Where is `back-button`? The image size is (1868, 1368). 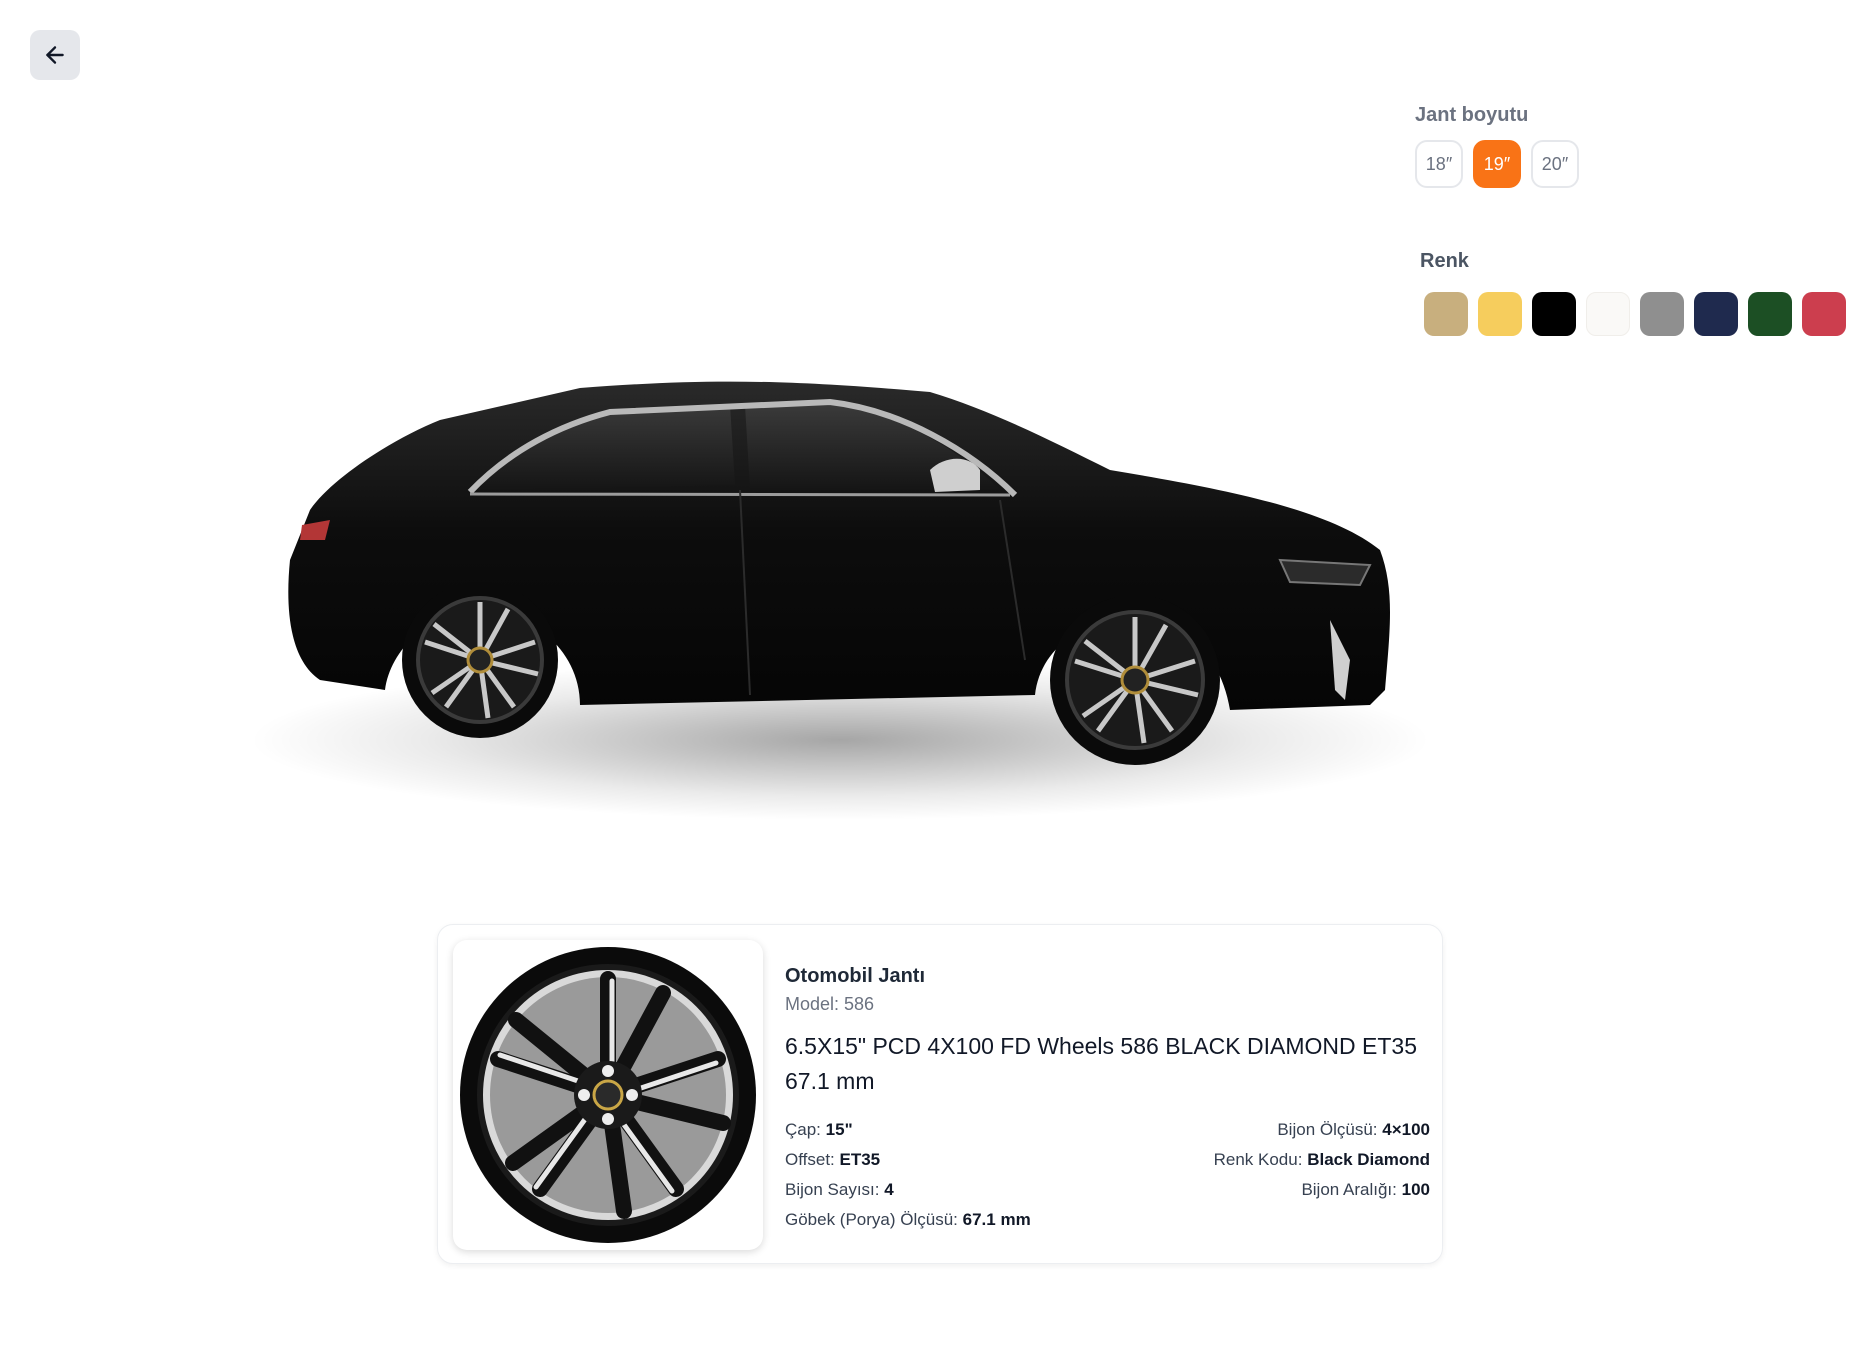 back-button is located at coordinates (55, 55).